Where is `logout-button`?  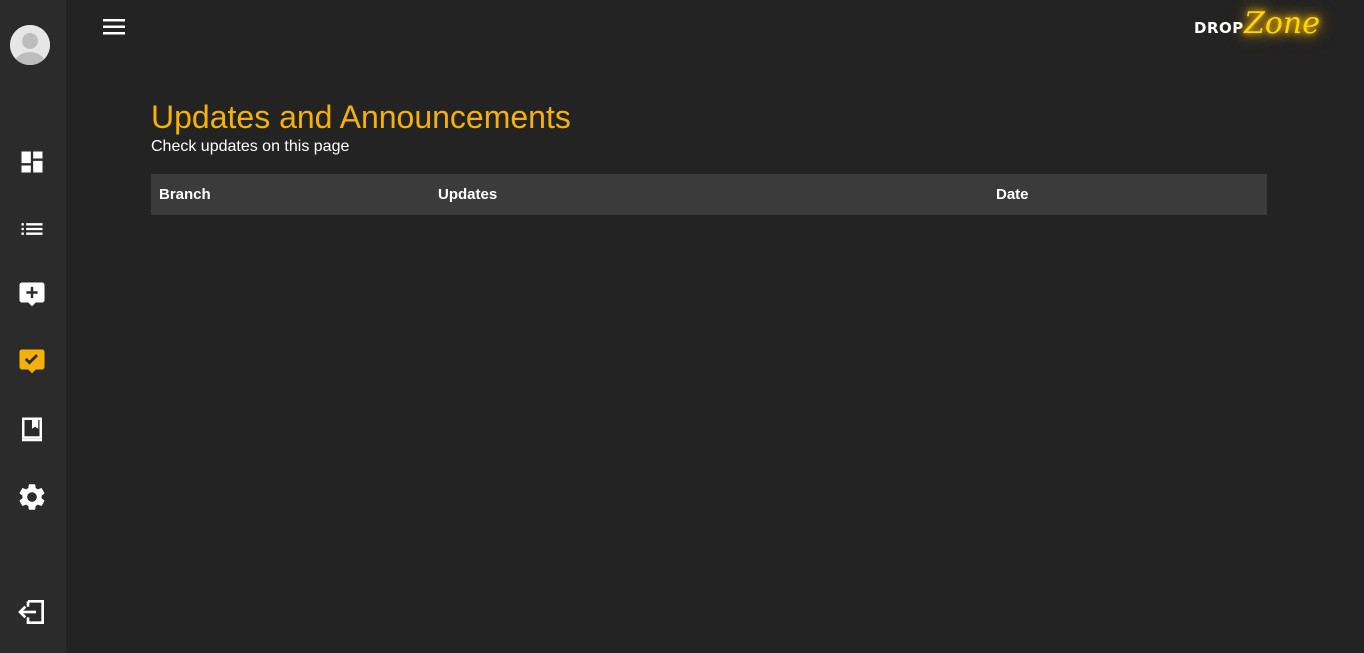
logout-button is located at coordinates (32, 612).